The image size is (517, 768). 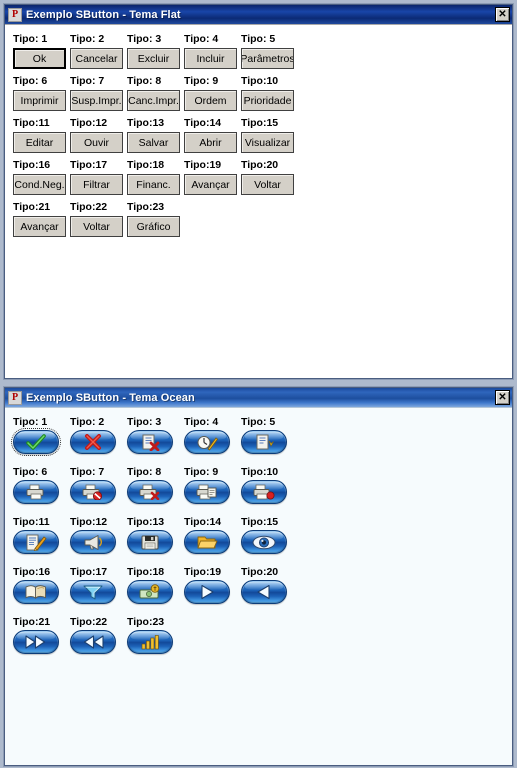 What do you see at coordinates (150, 492) in the screenshot?
I see `ocean-button-canc-impr` at bounding box center [150, 492].